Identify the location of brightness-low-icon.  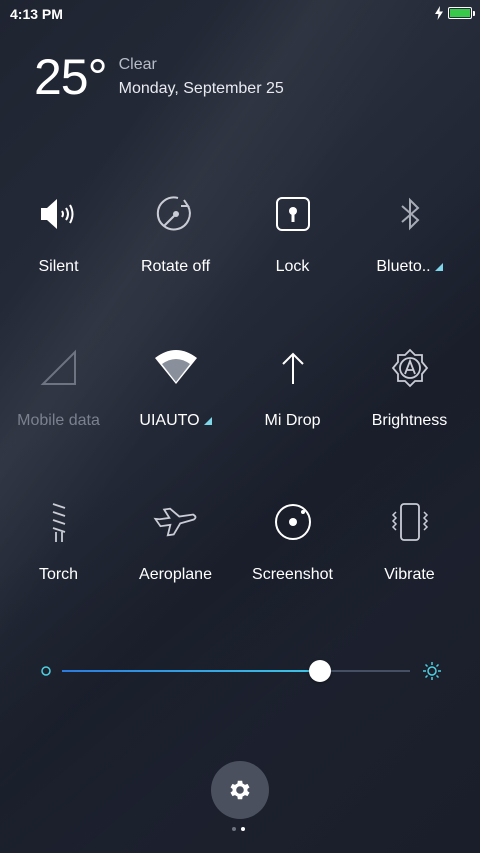
(46, 671).